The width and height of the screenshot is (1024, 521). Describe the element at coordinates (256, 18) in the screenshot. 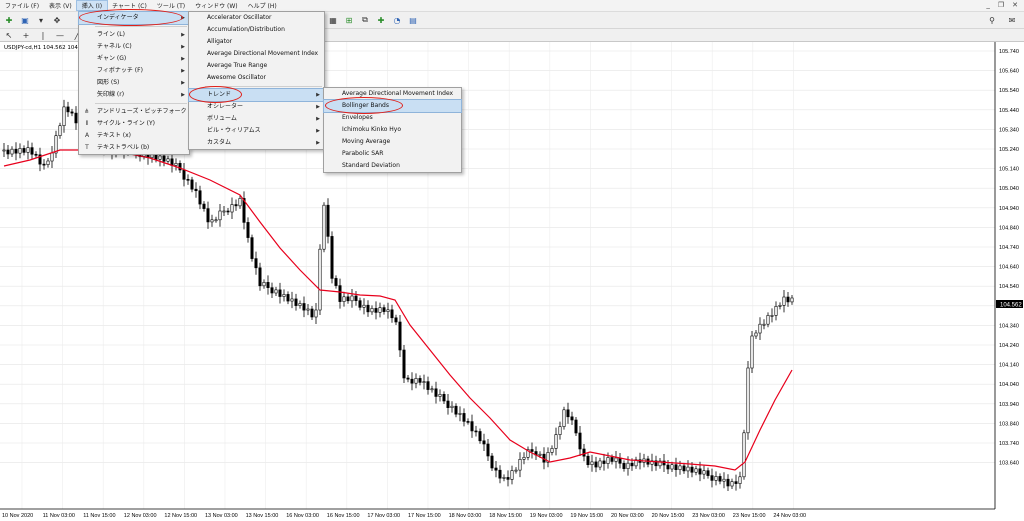

I see `indicator-menu-item: Accelerator Oscillator` at that location.